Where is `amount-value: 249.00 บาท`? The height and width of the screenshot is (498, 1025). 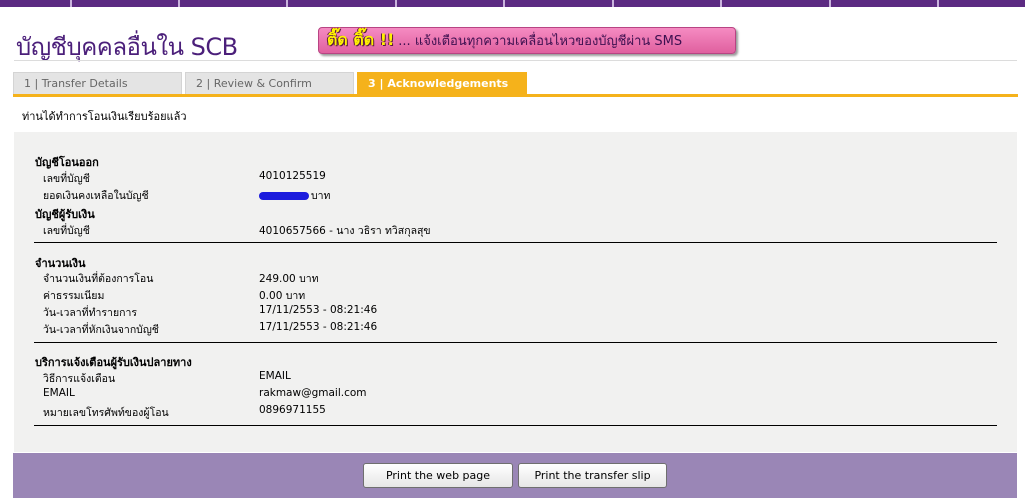
amount-value: 249.00 บาท is located at coordinates (289, 279).